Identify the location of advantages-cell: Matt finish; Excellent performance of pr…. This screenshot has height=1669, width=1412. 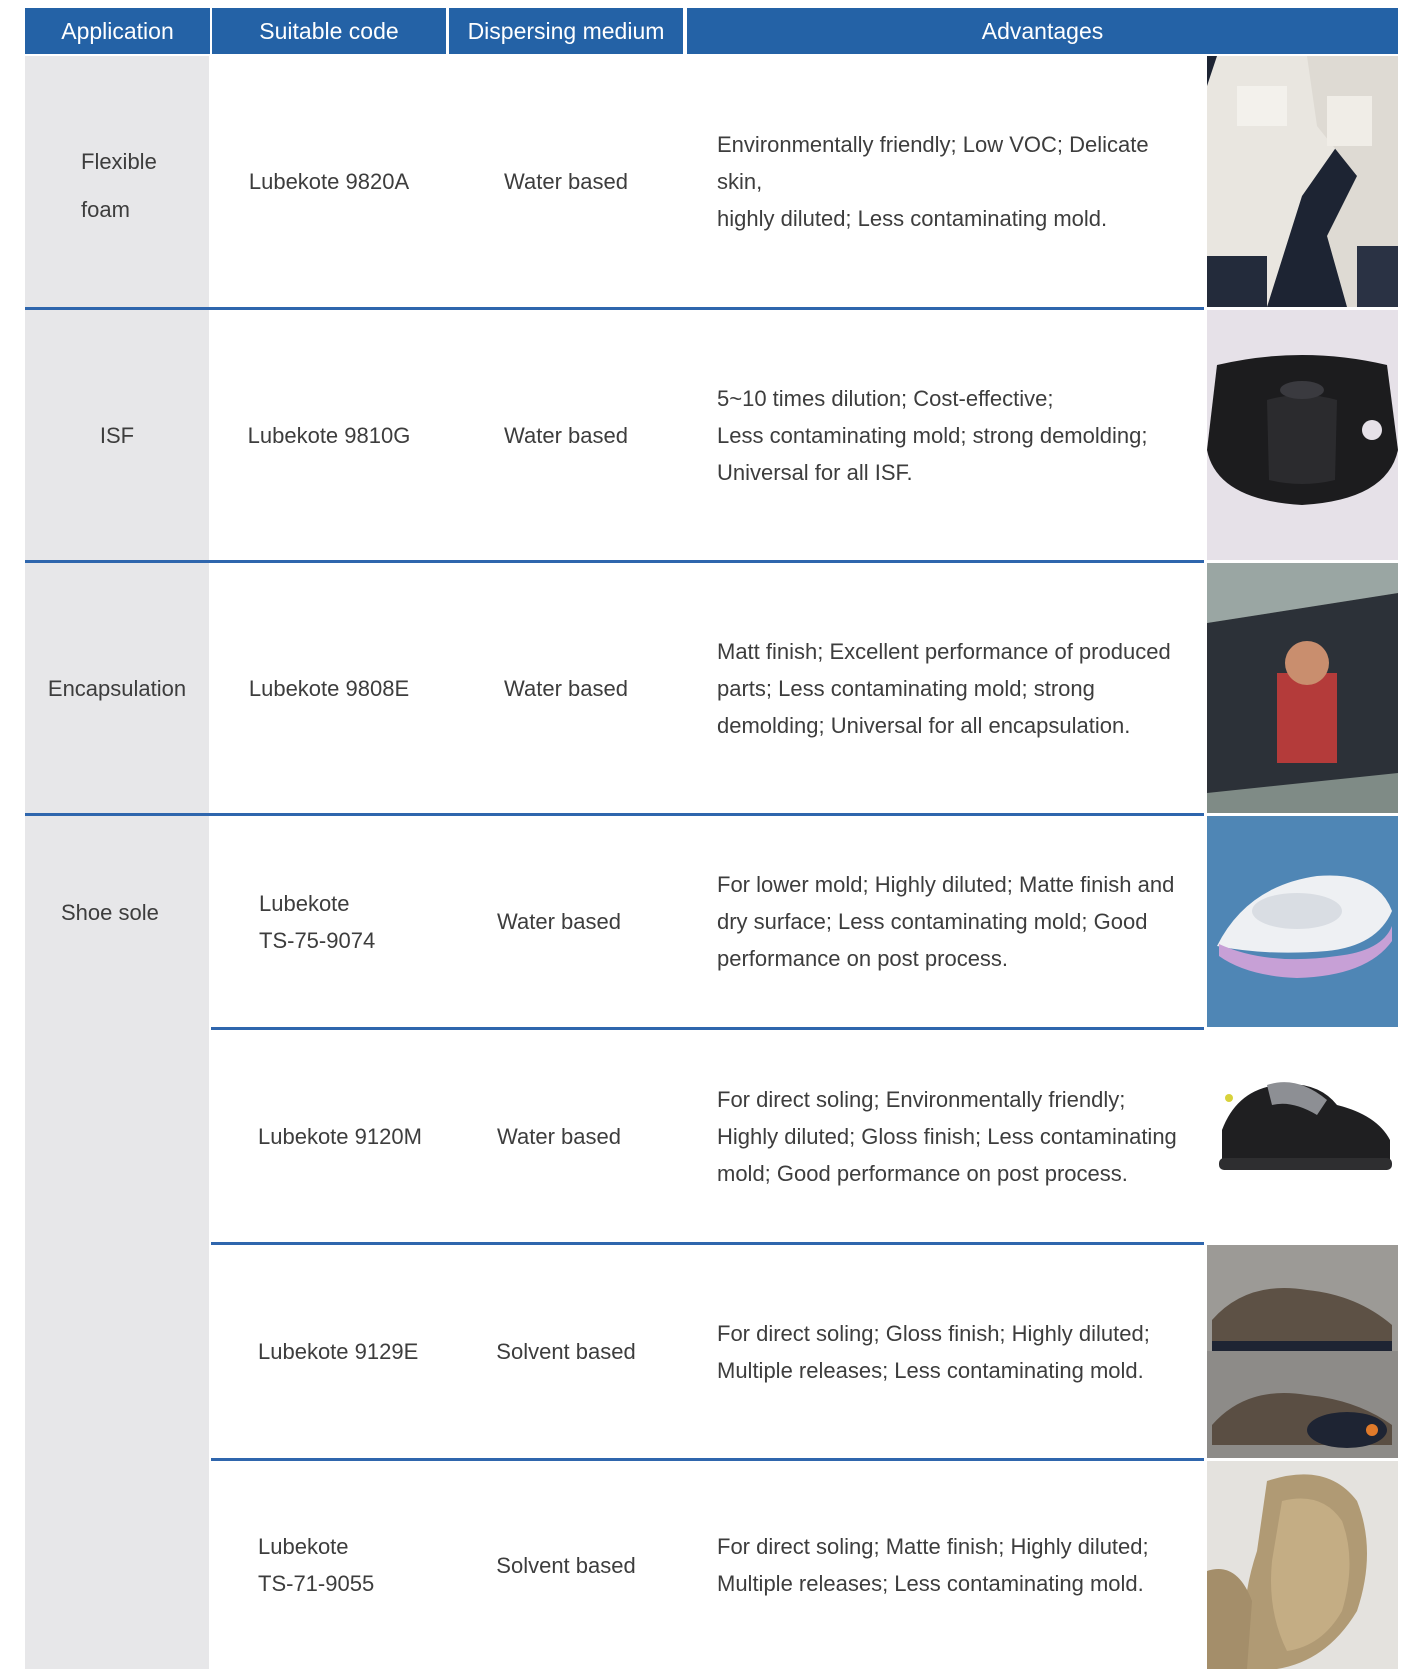
(944, 688).